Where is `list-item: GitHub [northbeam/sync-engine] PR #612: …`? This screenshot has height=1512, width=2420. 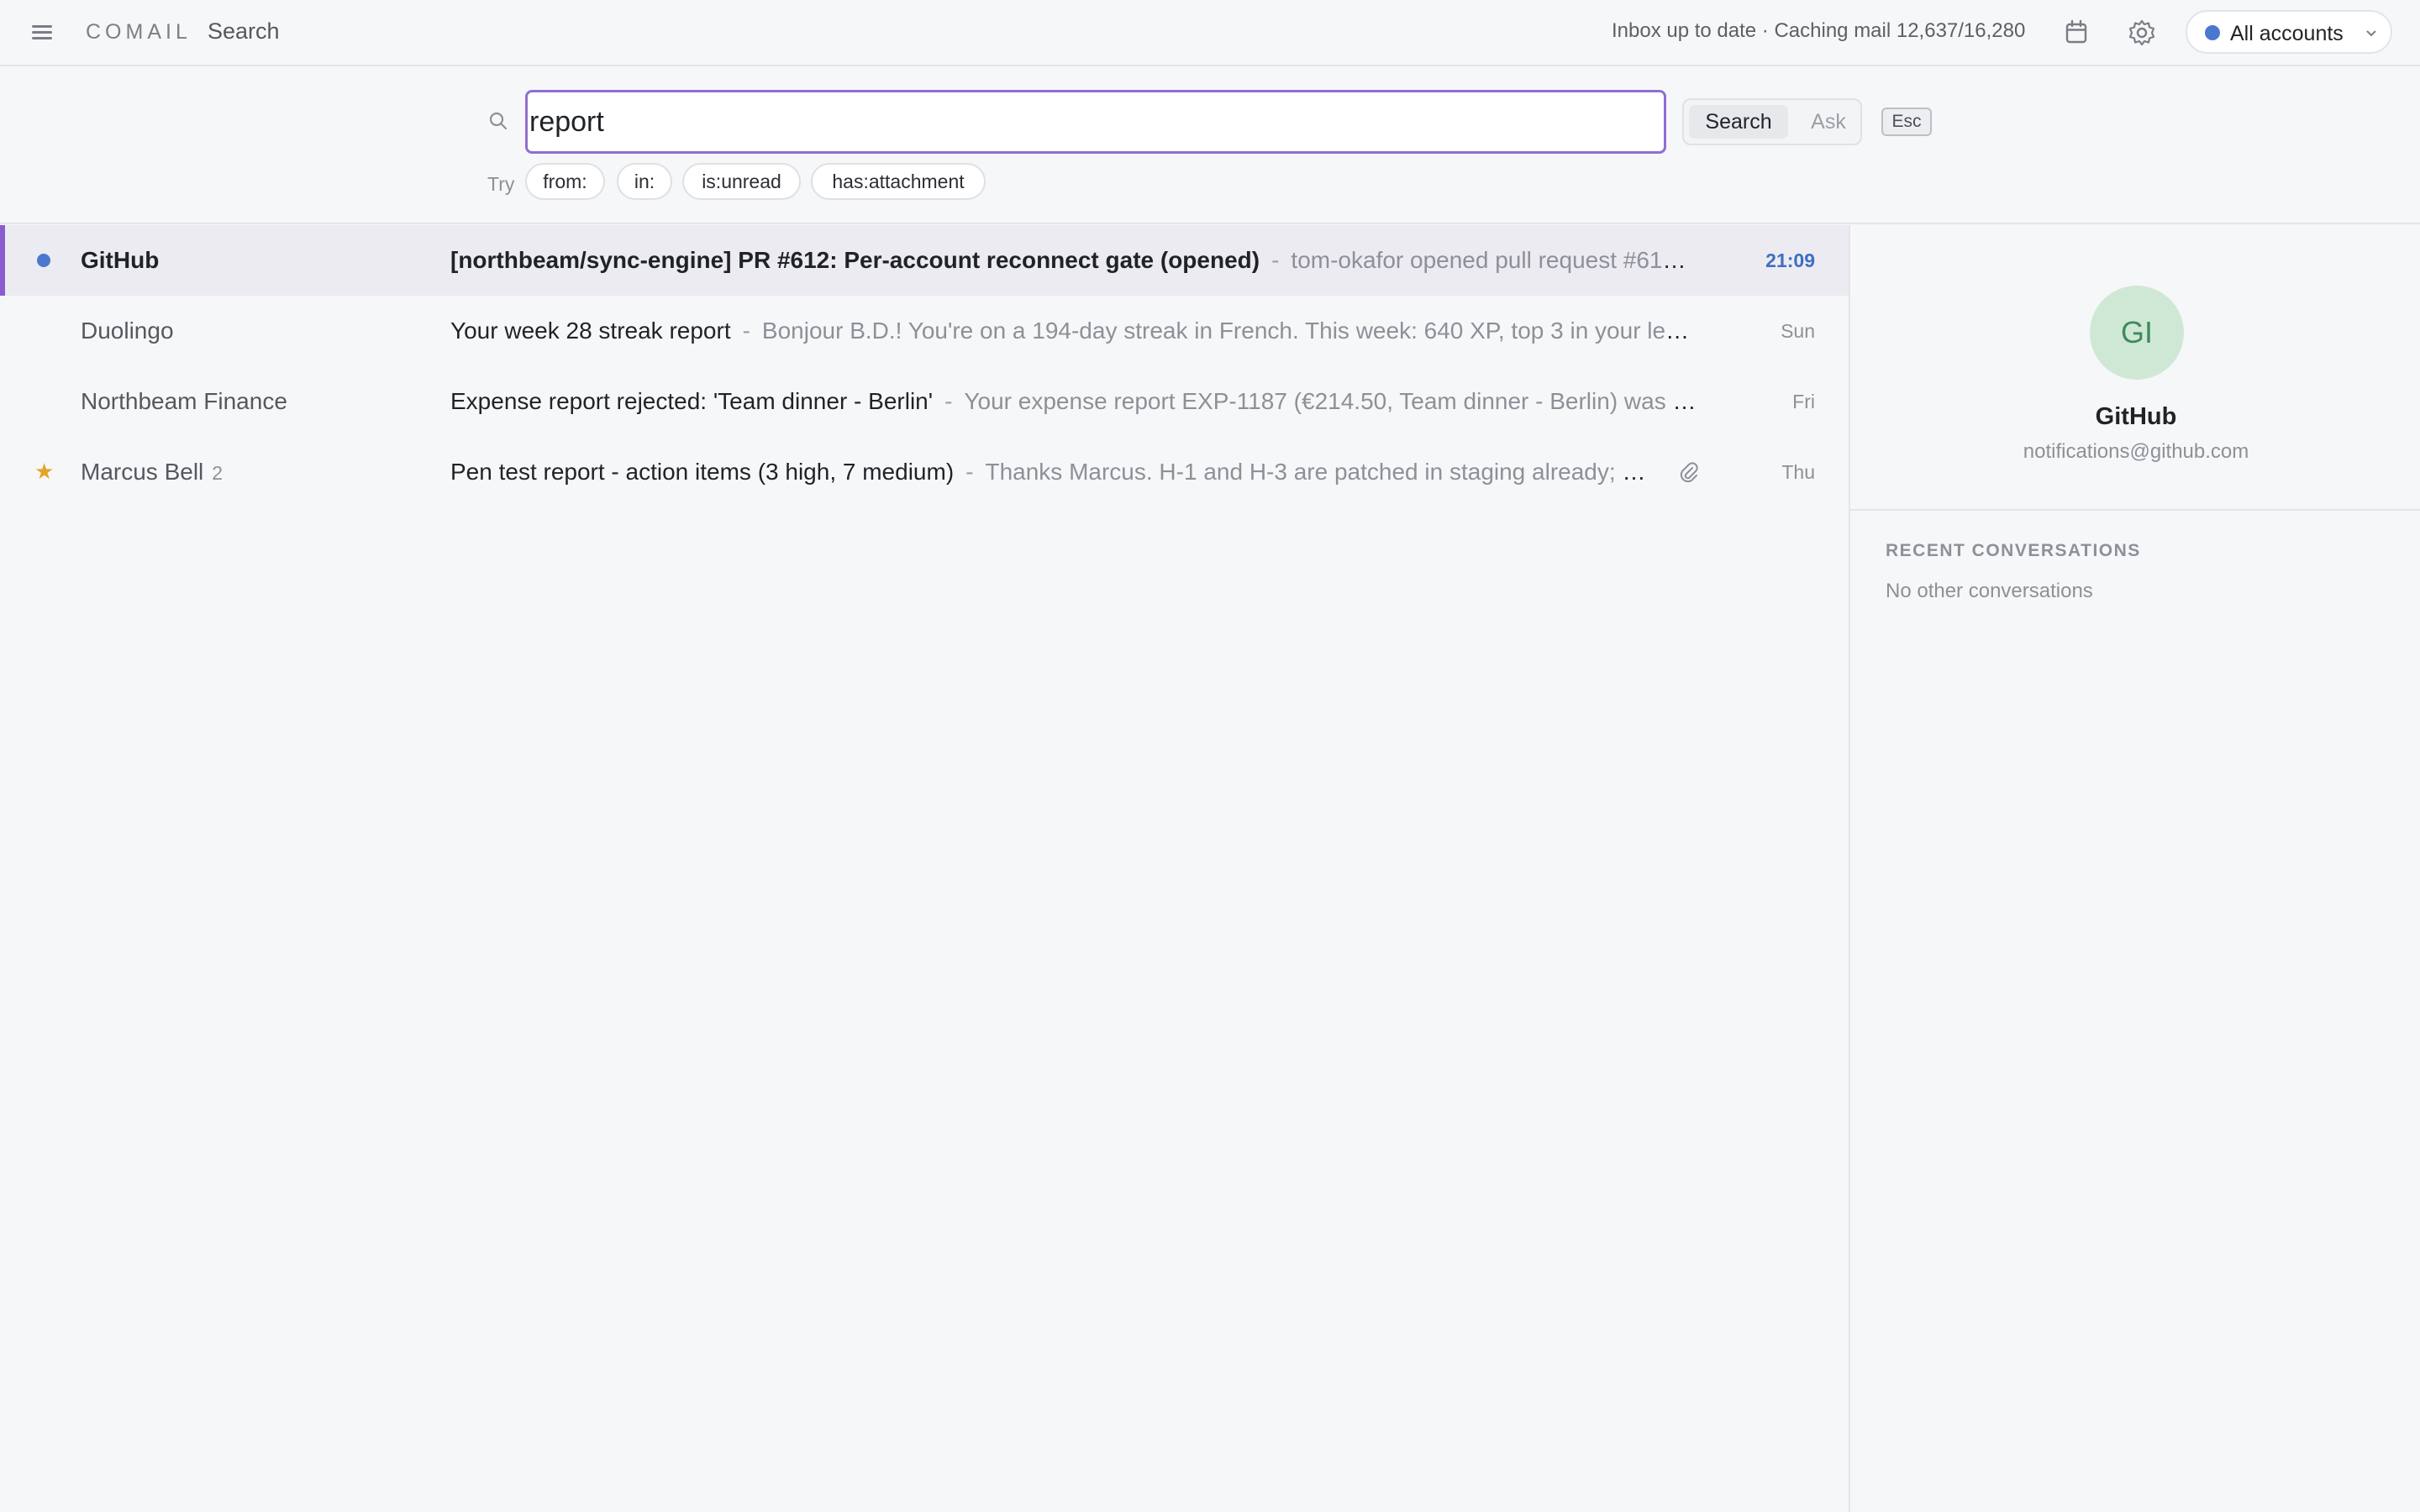 list-item: GitHub [northbeam/sync-engine] PR #612: … is located at coordinates (925, 260).